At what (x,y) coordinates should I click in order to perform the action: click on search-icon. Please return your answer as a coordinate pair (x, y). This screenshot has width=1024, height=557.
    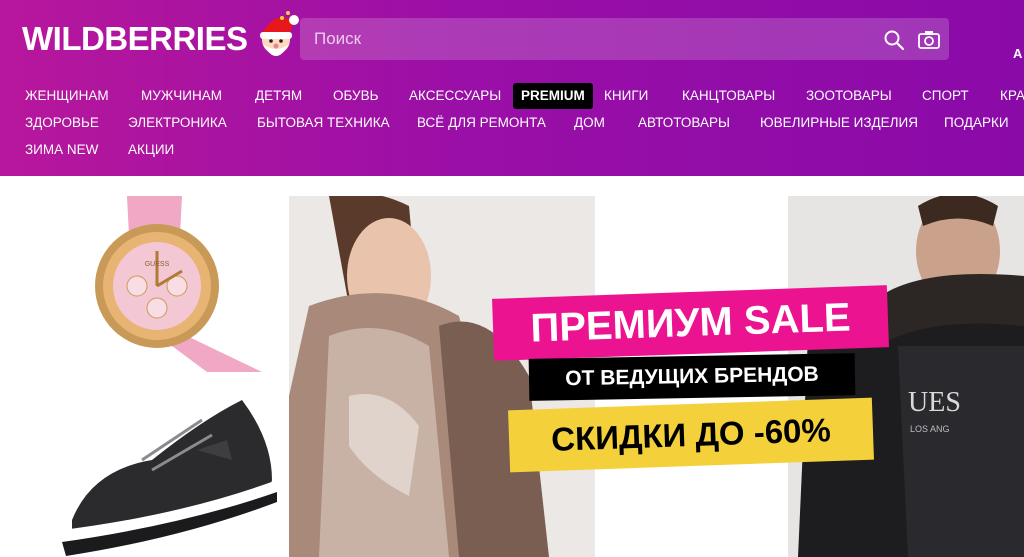
    Looking at the image, I should click on (894, 40).